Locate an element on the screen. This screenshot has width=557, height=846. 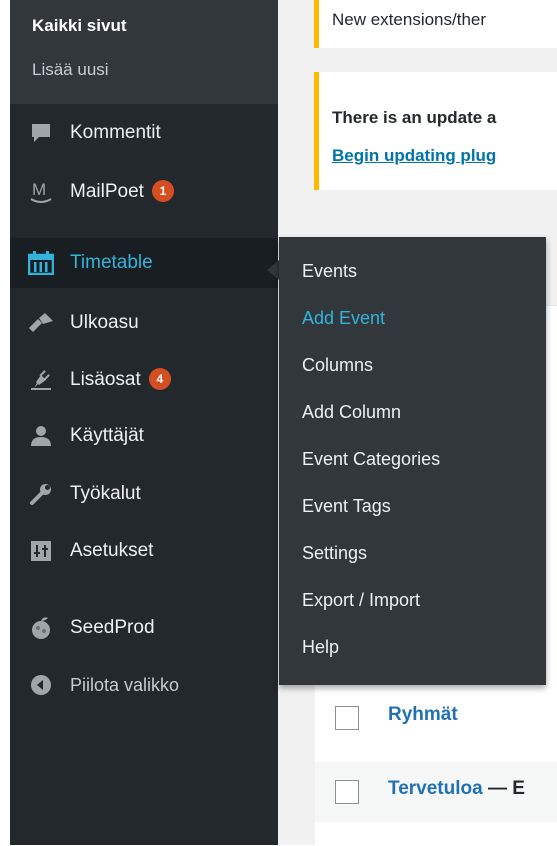
flyout-item-event-categories: Event Categories is located at coordinates (371, 459).